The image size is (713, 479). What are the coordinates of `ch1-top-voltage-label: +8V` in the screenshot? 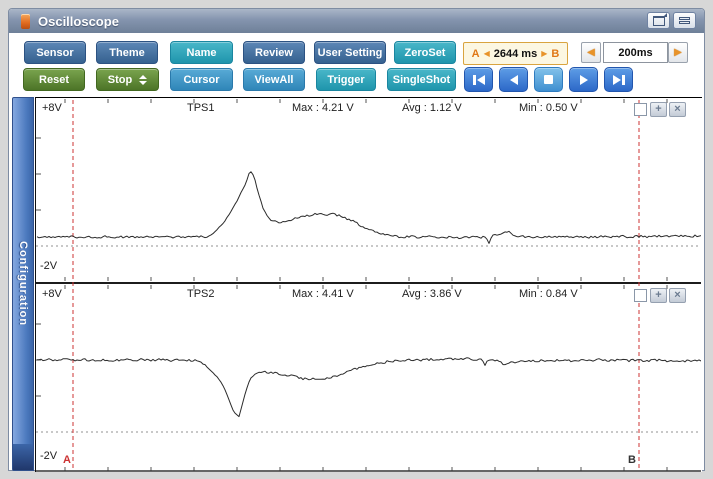 It's located at (52, 108).